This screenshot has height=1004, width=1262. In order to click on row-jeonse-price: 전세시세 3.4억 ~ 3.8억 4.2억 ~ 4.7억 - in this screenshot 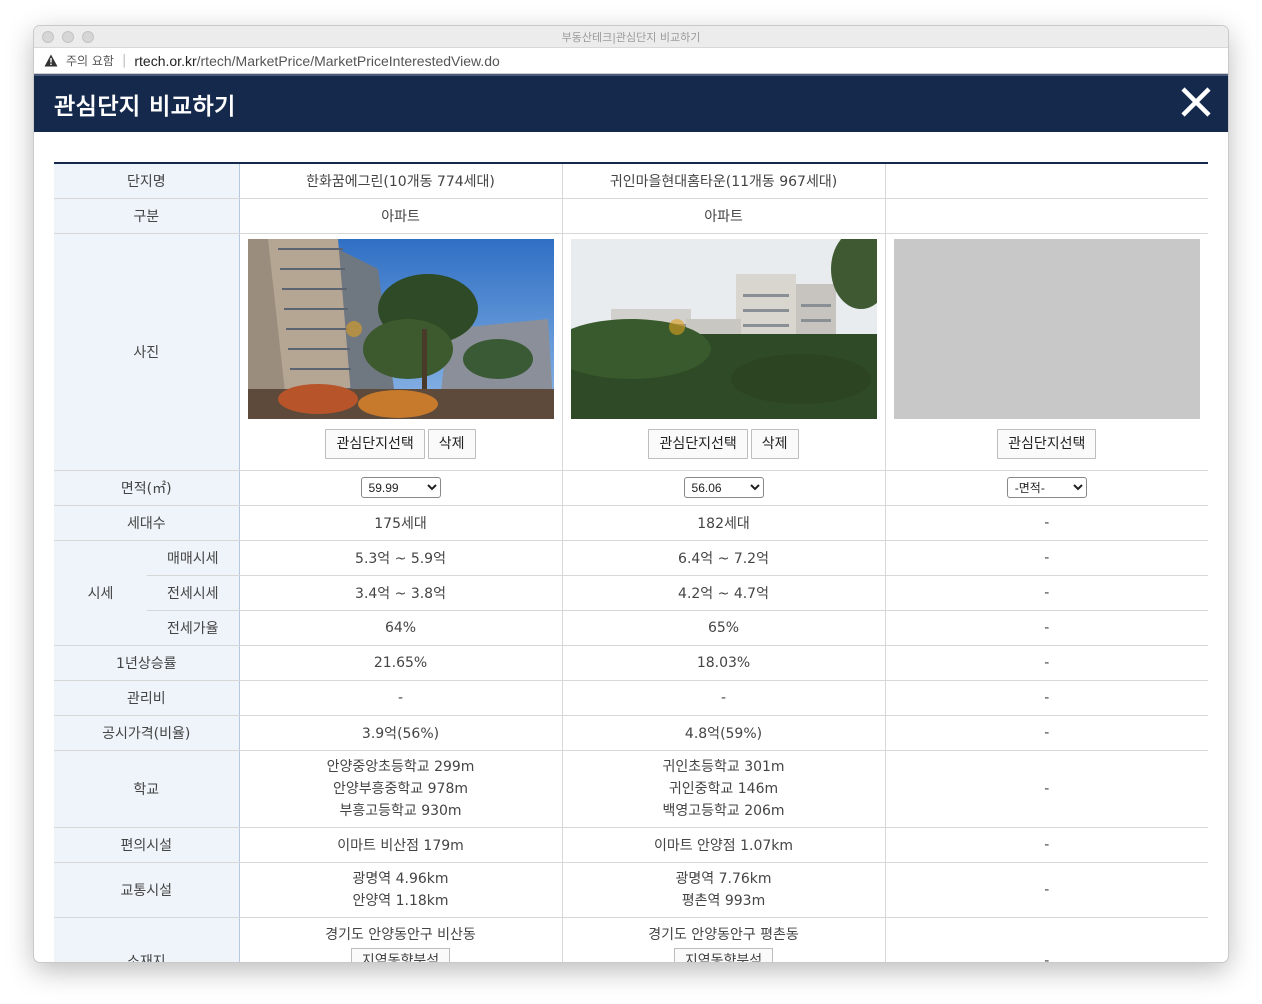, I will do `click(631, 593)`.